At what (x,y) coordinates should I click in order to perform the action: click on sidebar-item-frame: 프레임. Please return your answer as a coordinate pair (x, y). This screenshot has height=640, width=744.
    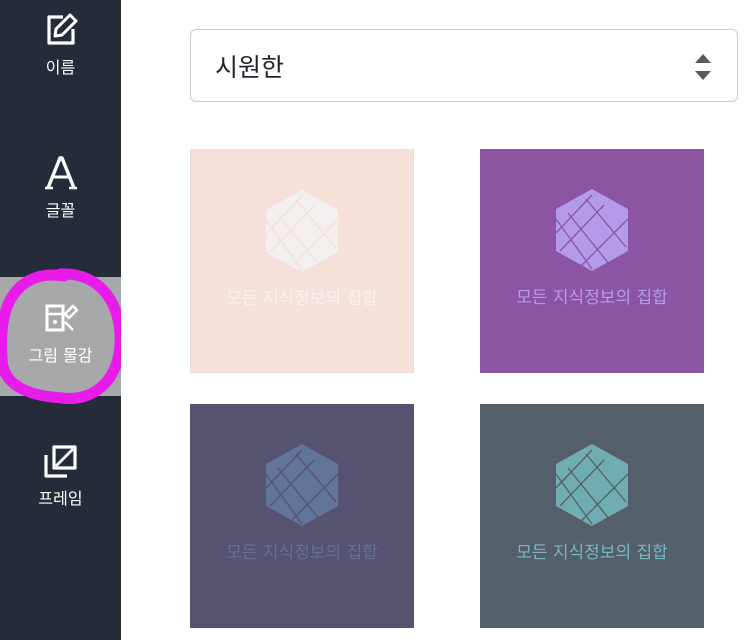
    Looking at the image, I should click on (60, 476).